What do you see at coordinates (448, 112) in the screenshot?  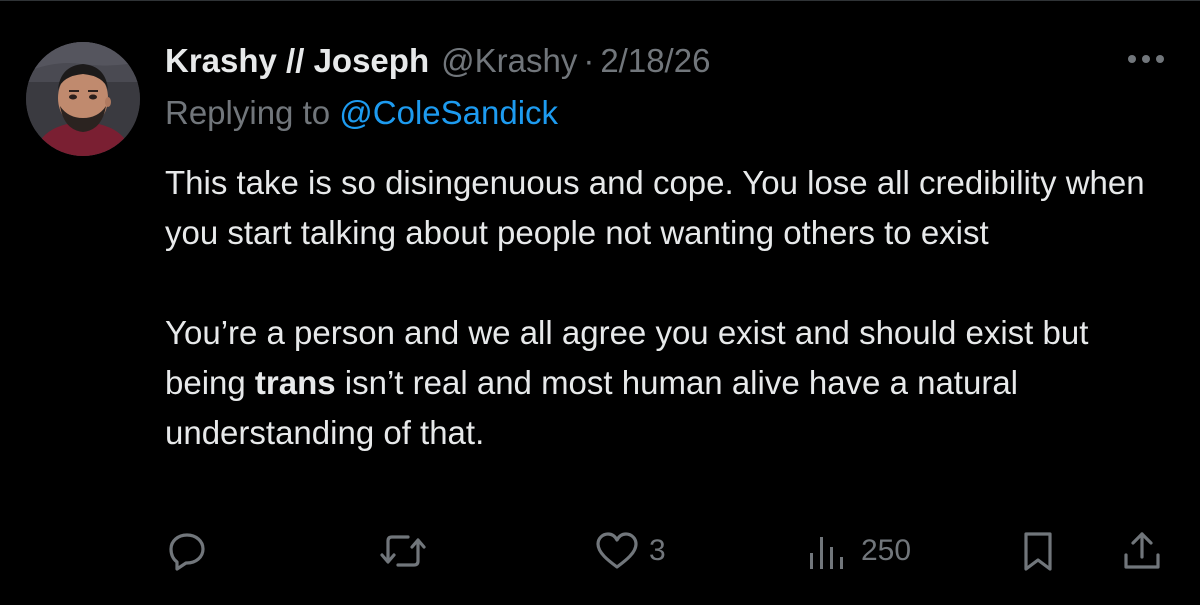 I see `replying-to-mention: @ColeSandick` at bounding box center [448, 112].